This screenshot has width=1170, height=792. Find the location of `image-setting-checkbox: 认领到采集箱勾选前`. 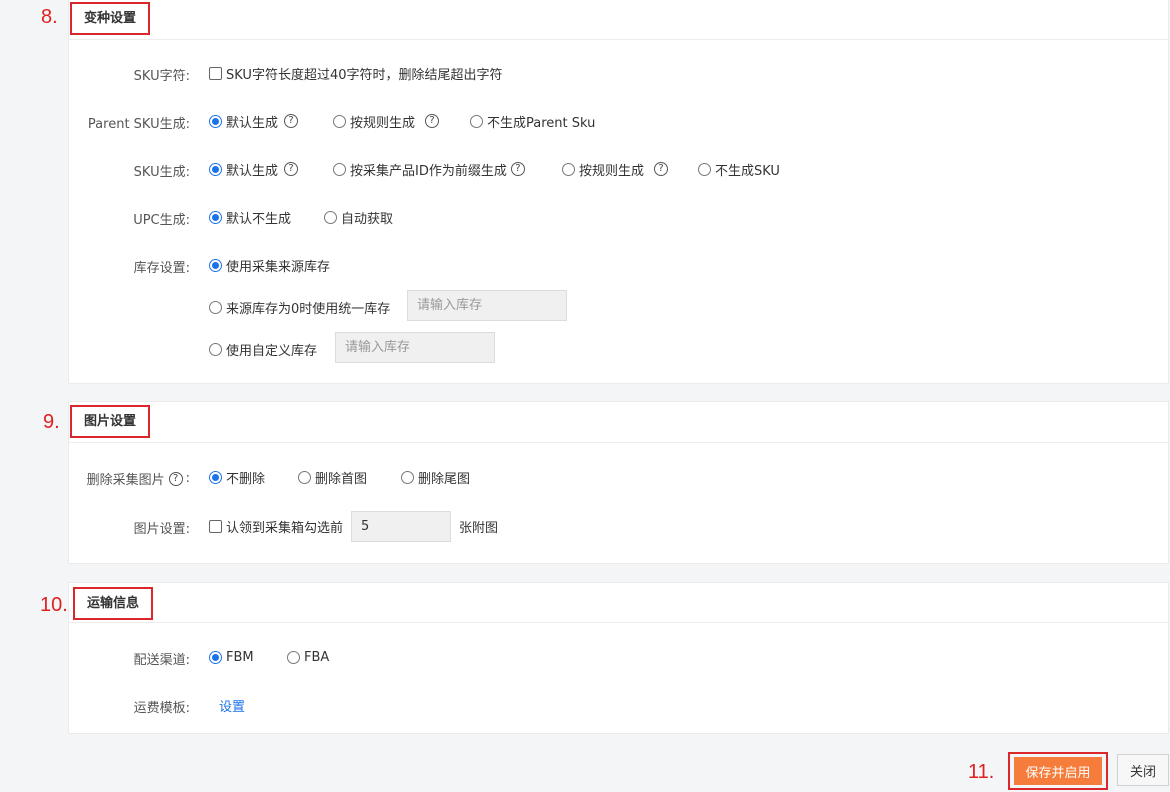

image-setting-checkbox: 认领到采集箱勾选前 is located at coordinates (276, 526).